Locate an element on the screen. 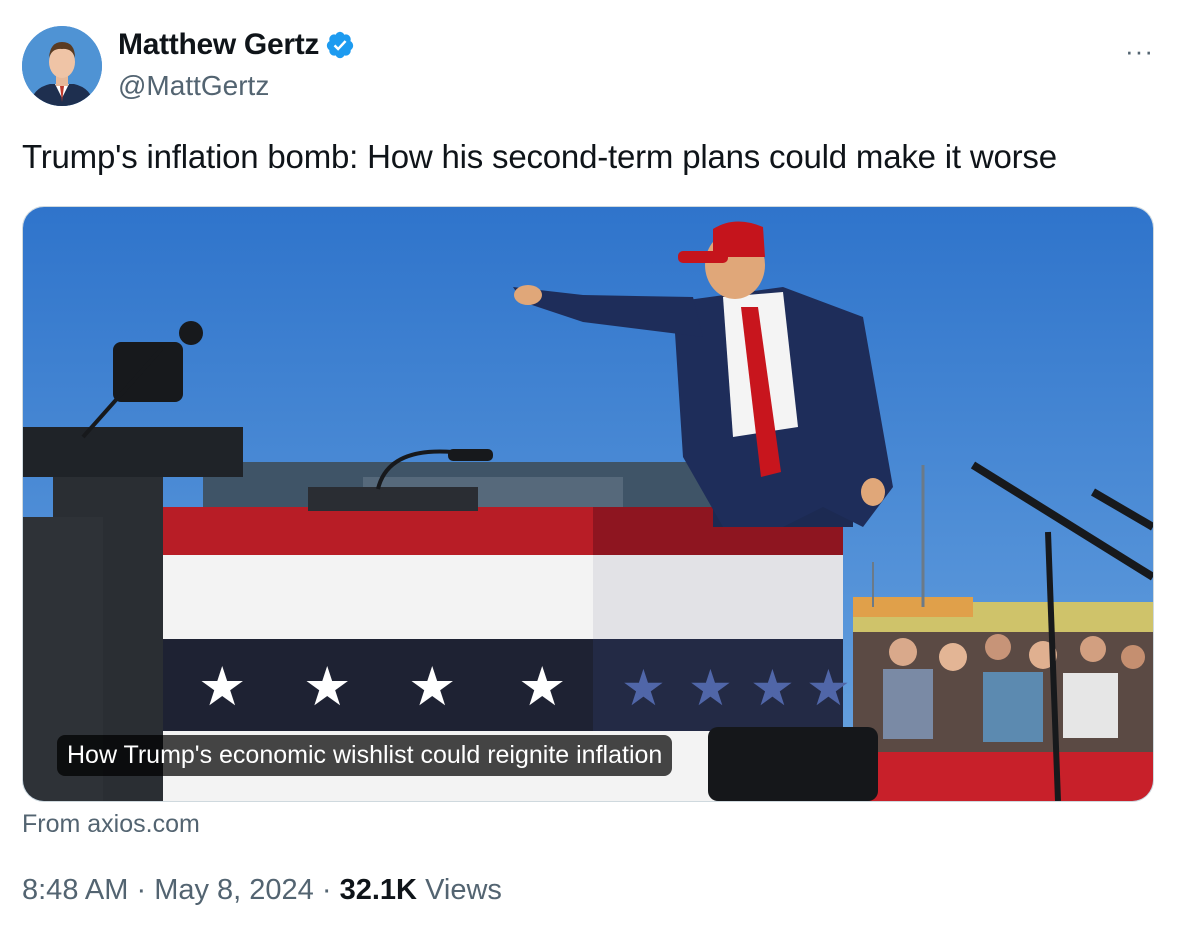 This screenshot has width=1184, height=936. tweet-meta: 8:48 AM · May 8, 2024 · 32.1K Views is located at coordinates (262, 890).